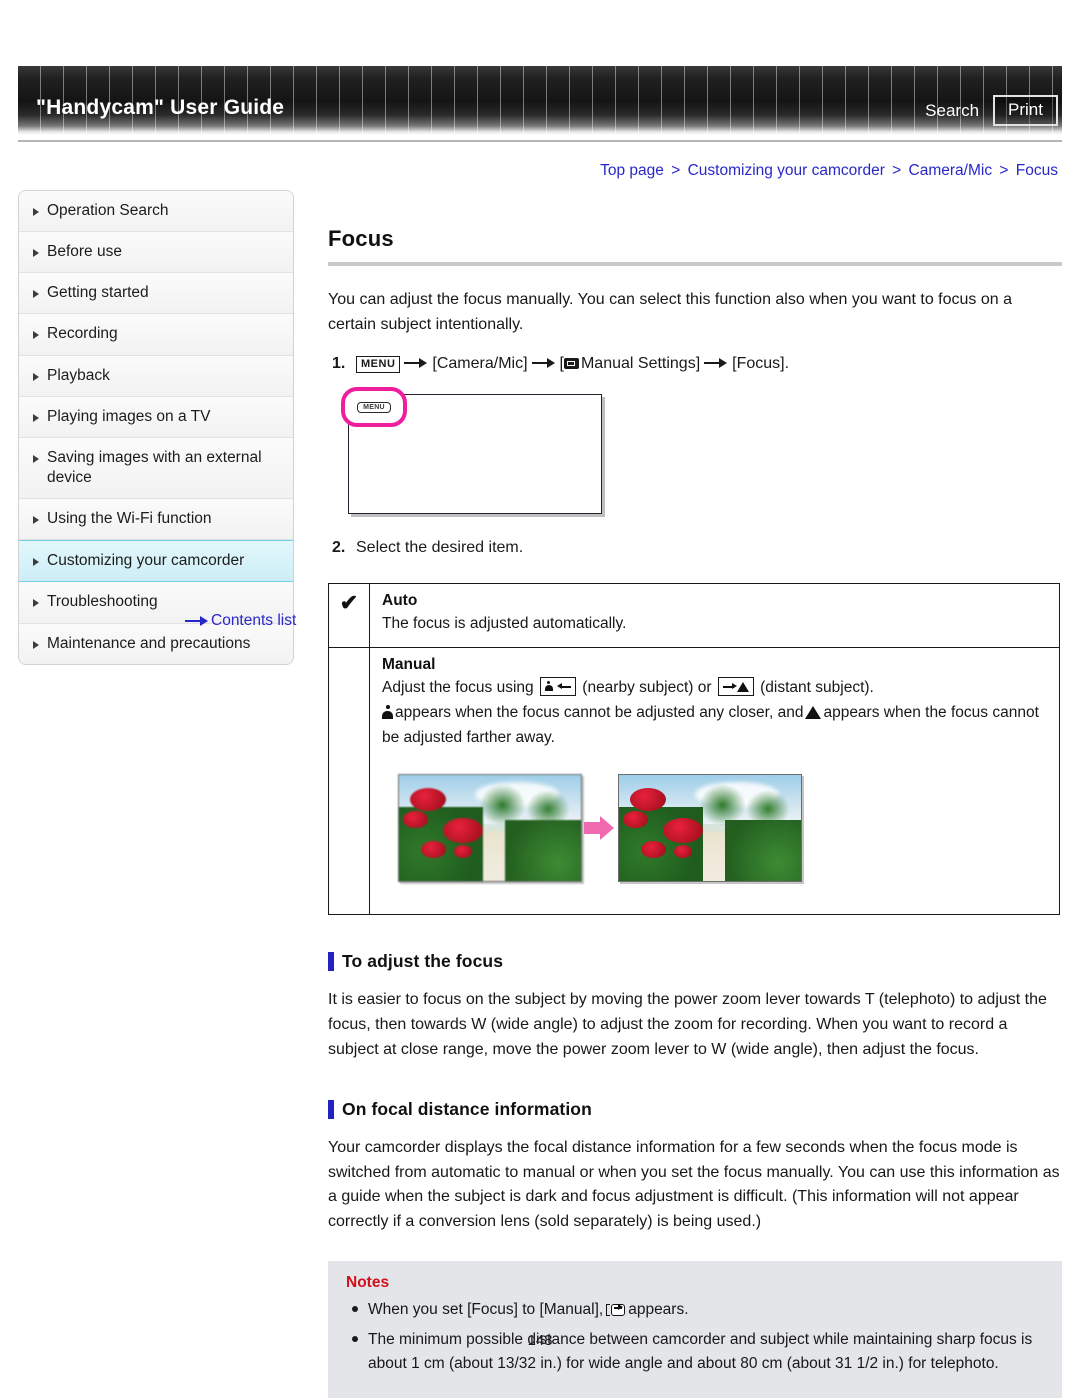  Describe the element at coordinates (458, 687) in the screenshot. I see `manual-desc-part-a: Adjust the focus using` at that location.